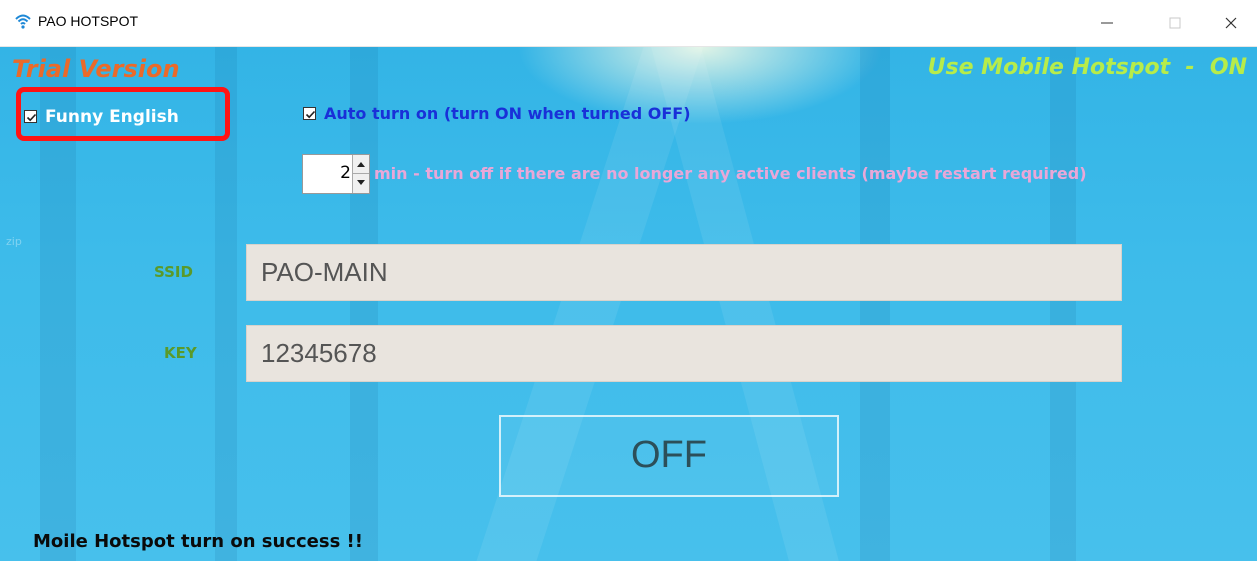 The height and width of the screenshot is (561, 1257). What do you see at coordinates (336, 174) in the screenshot?
I see `idle-minutes-stepper: 2` at bounding box center [336, 174].